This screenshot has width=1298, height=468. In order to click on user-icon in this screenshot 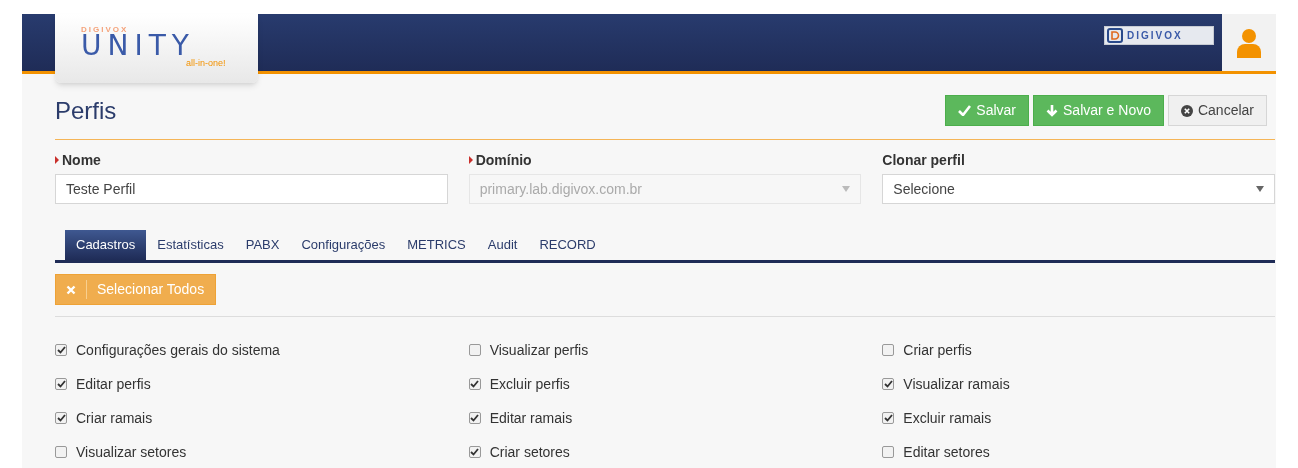, I will do `click(1249, 42)`.